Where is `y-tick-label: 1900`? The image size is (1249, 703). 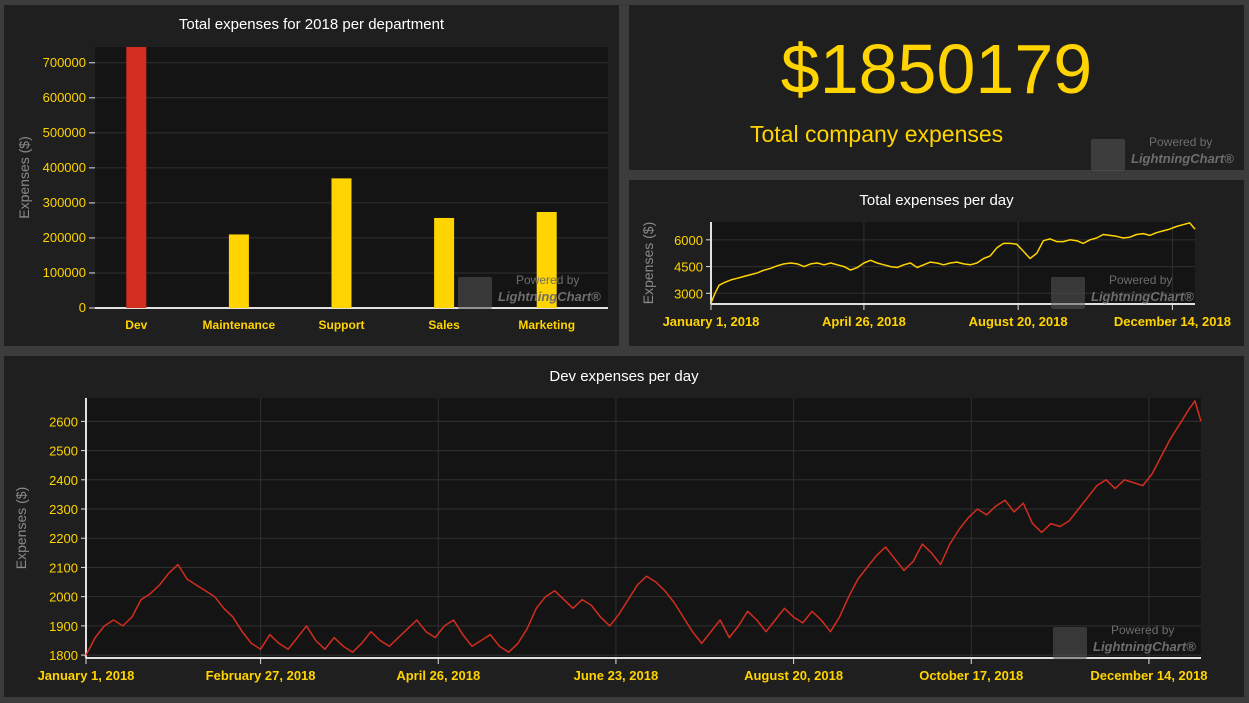 y-tick-label: 1900 is located at coordinates (63, 626).